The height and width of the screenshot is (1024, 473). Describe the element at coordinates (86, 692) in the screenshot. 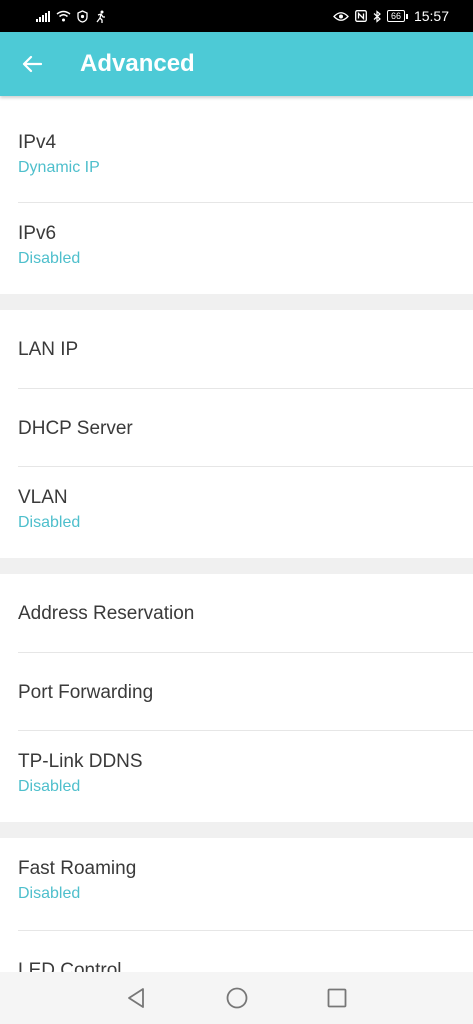

I see `item-label: Port Forwarding` at that location.